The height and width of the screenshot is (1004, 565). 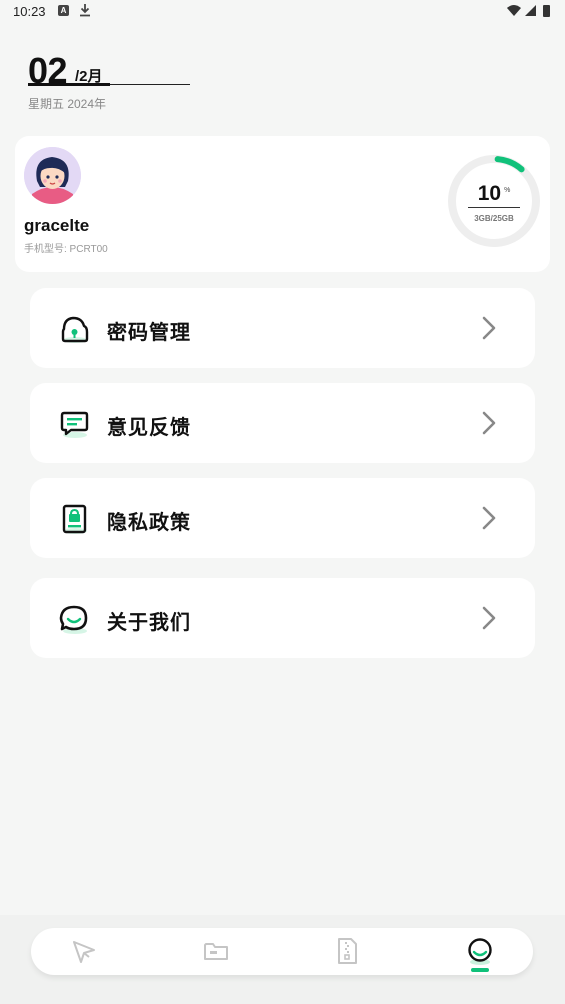 What do you see at coordinates (282, 951) in the screenshot?
I see `bottom-nav` at bounding box center [282, 951].